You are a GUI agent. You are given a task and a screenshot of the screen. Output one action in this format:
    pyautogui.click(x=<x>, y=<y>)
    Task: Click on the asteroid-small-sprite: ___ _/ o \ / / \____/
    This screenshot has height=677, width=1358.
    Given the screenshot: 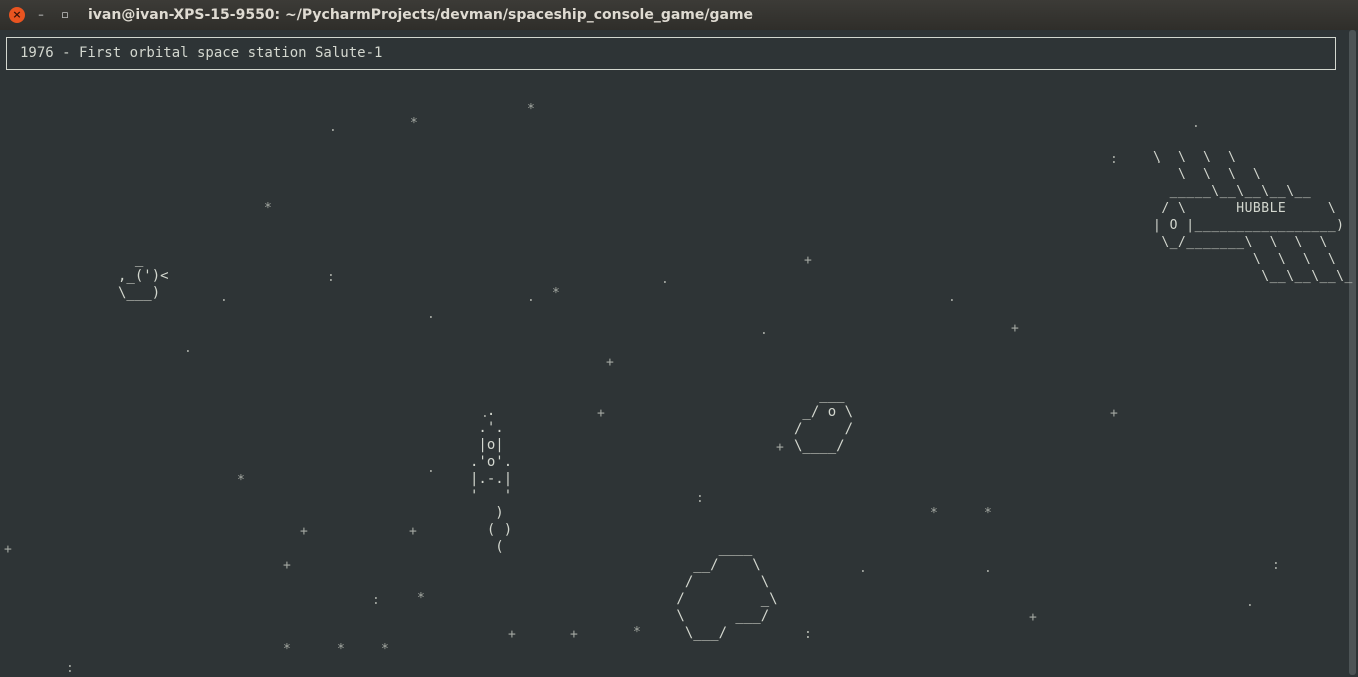 What is the action you would take?
    pyautogui.click(x=824, y=420)
    